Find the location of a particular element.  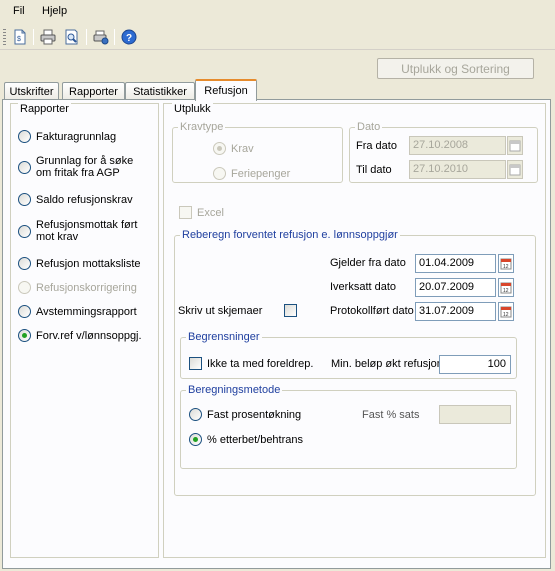

ikke-foreldrep-label: Ikke ta med foreldrep. is located at coordinates (260, 364).